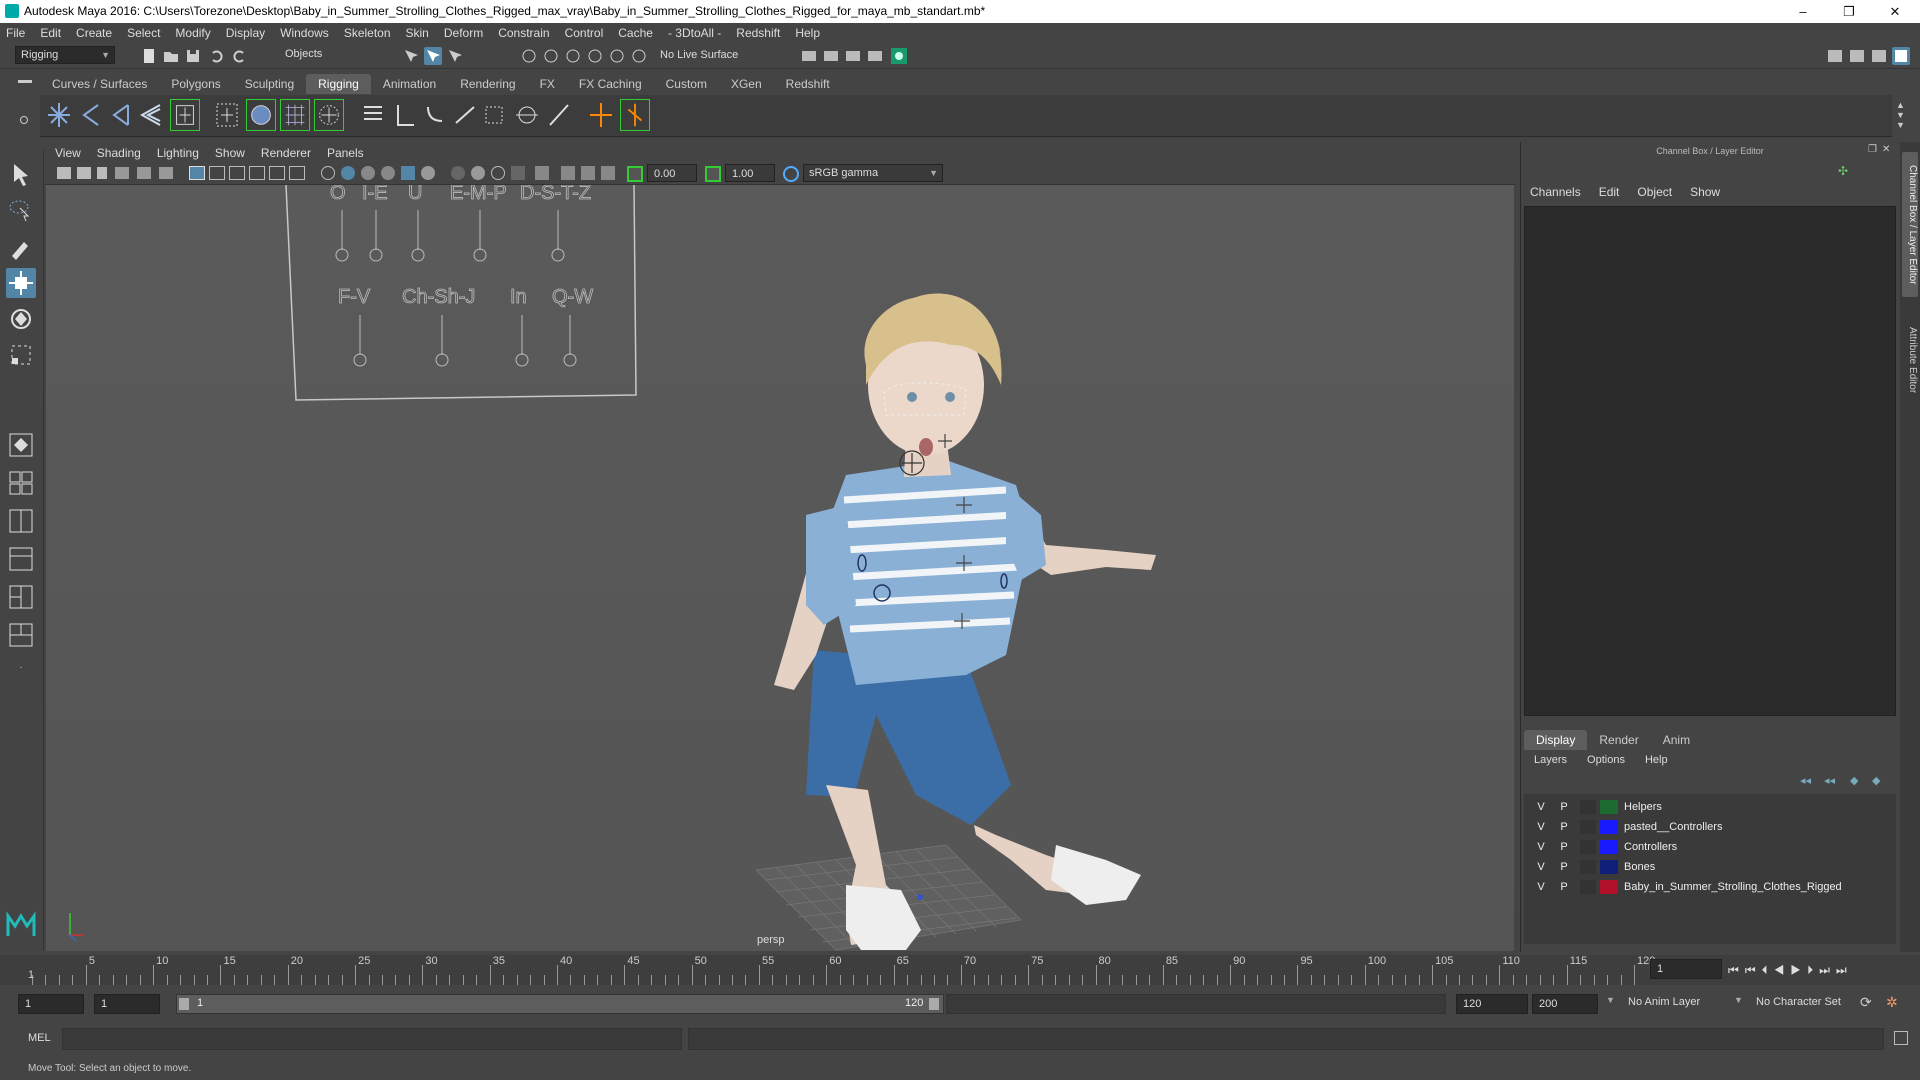 The width and height of the screenshot is (1920, 1080). Describe the element at coordinates (144, 173) in the screenshot. I see `two-d-pan-zoom-icon` at that location.